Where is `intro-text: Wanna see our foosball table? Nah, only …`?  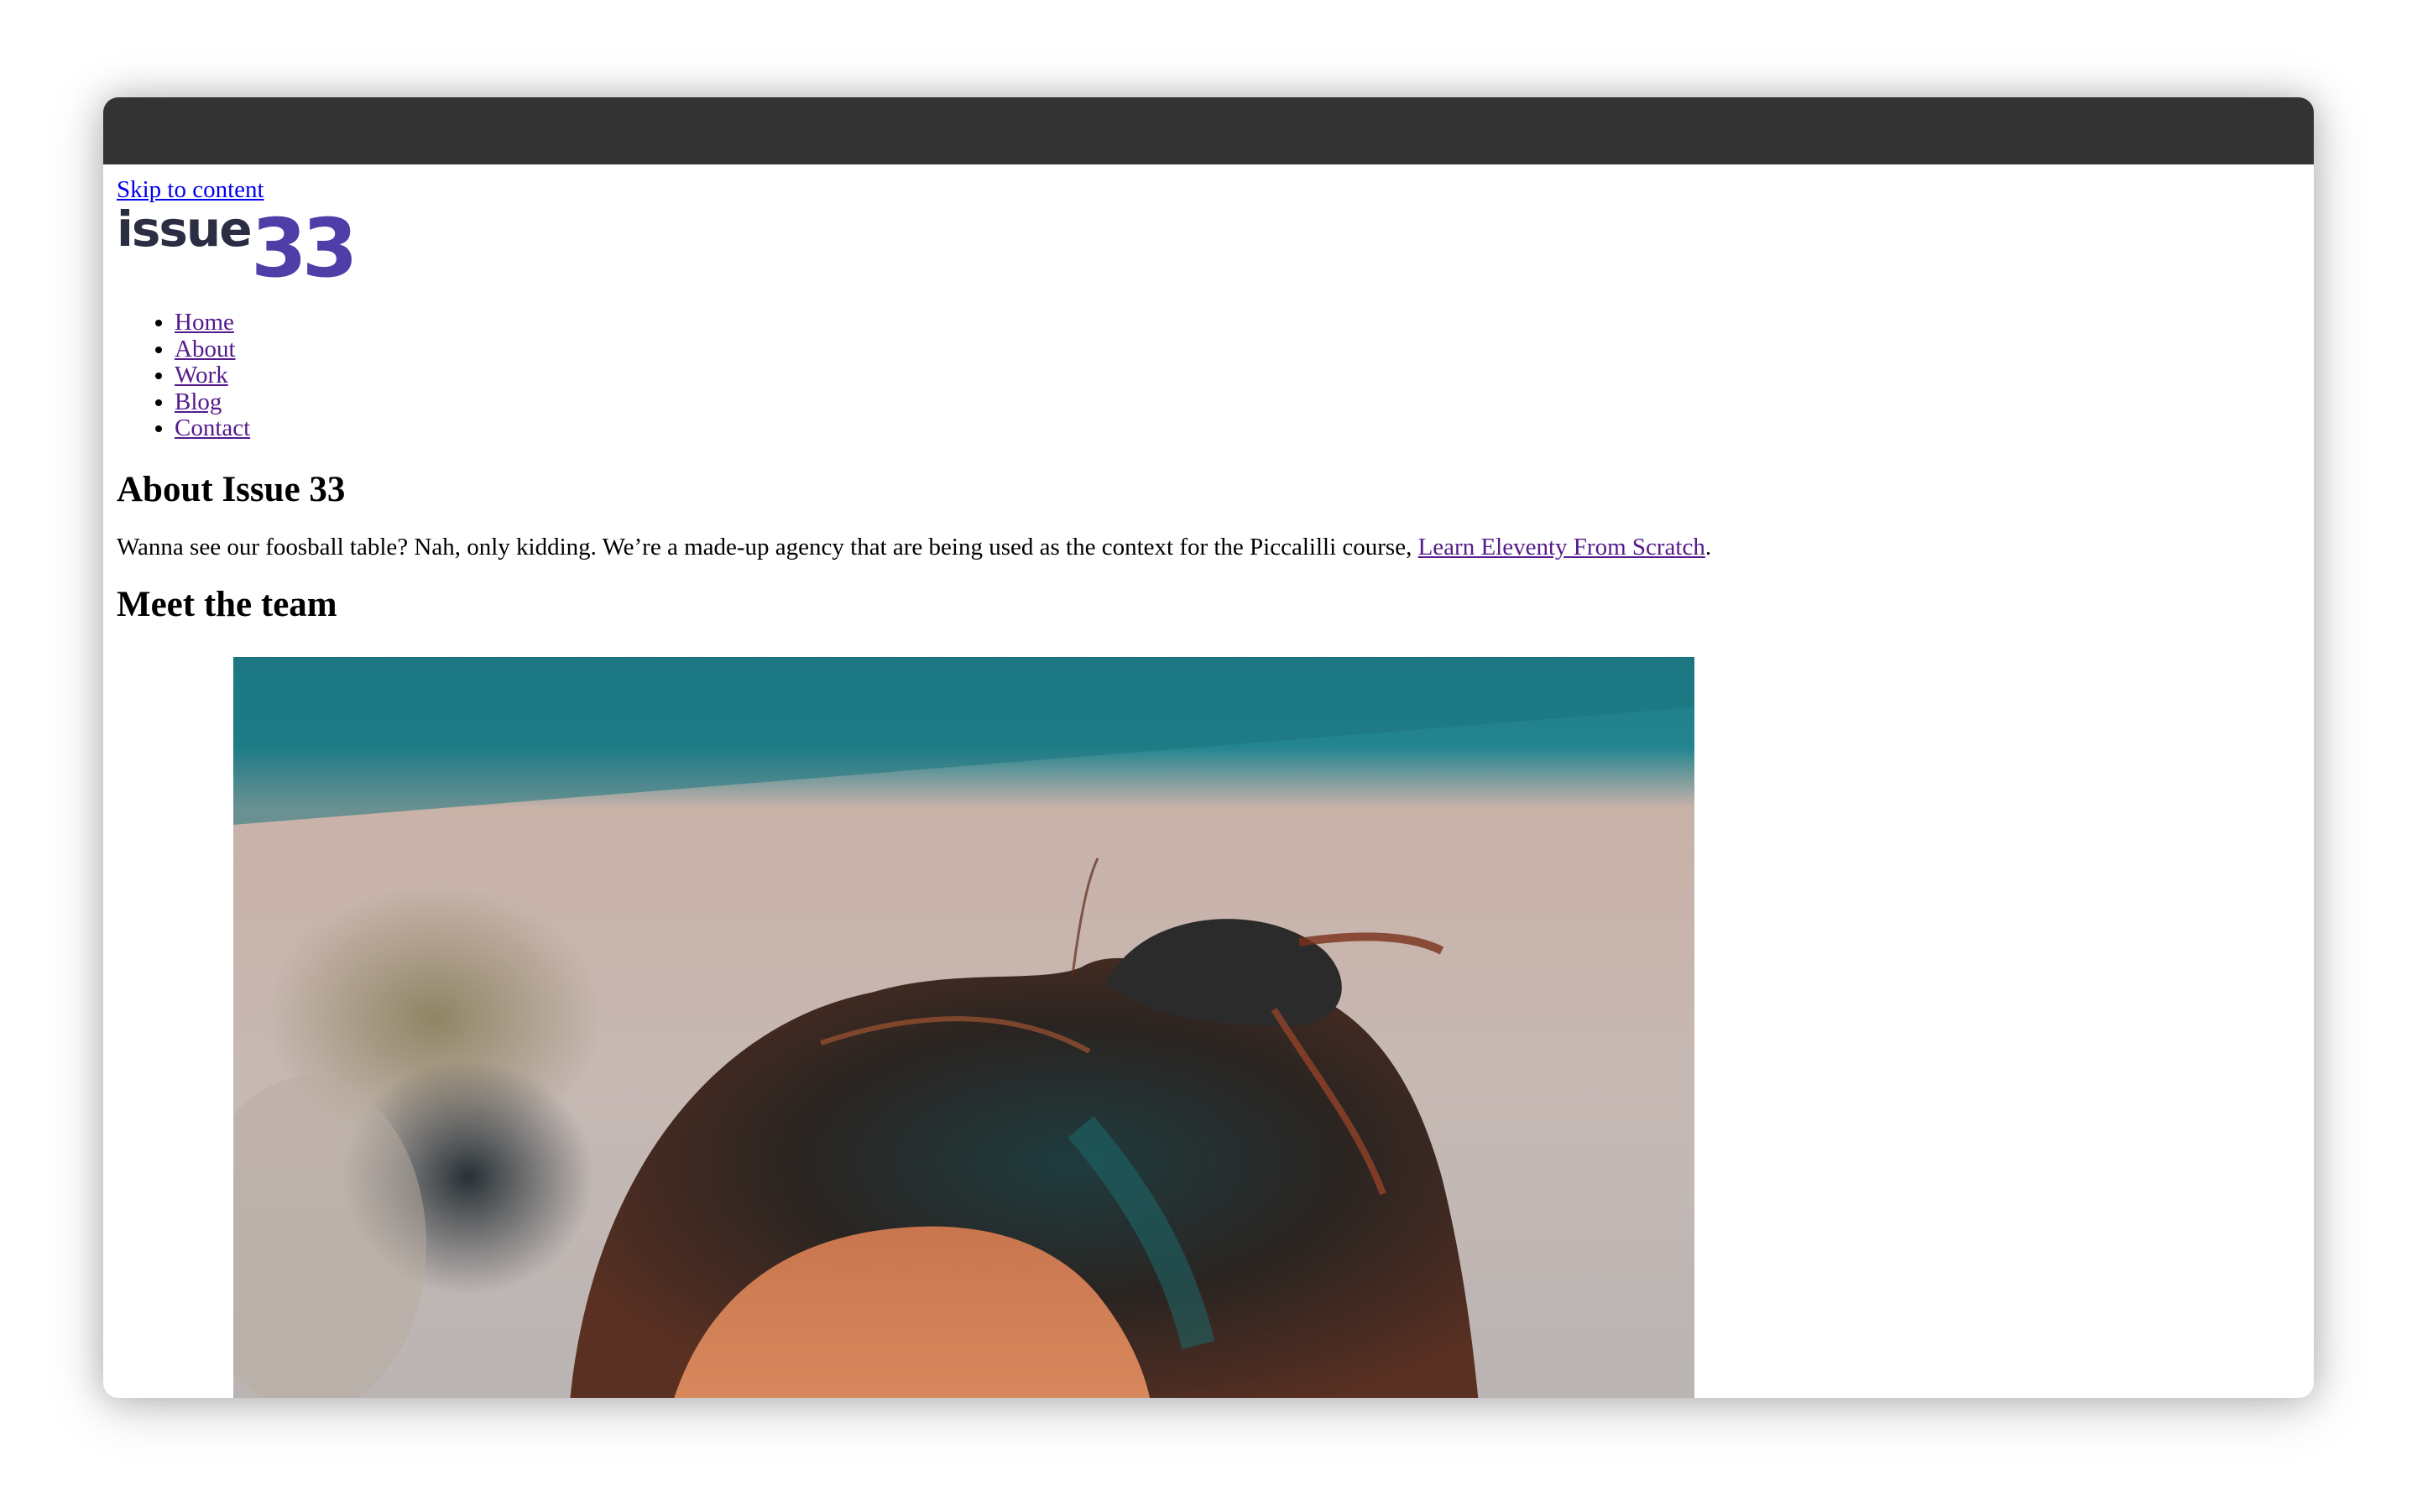
intro-text: Wanna see our foosball table? Nah, only … is located at coordinates (767, 548).